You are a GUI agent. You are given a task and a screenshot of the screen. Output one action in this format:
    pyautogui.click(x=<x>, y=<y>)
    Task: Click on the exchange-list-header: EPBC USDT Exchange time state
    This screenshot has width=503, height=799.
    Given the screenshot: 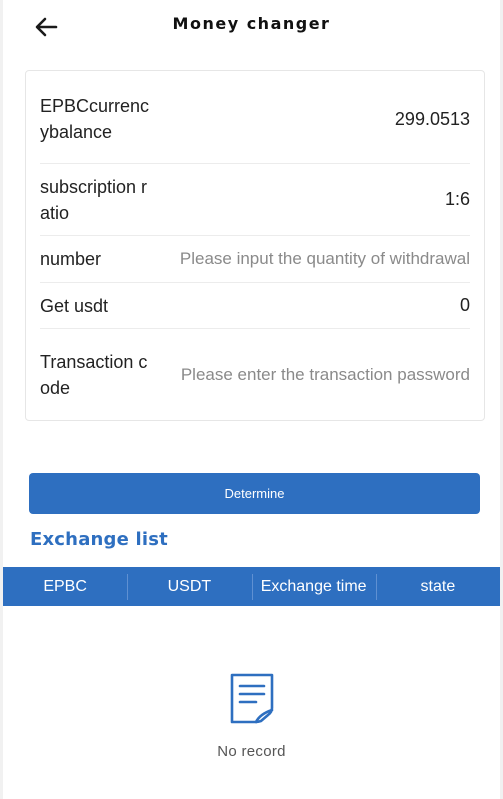 What is the action you would take?
    pyautogui.click(x=251, y=586)
    